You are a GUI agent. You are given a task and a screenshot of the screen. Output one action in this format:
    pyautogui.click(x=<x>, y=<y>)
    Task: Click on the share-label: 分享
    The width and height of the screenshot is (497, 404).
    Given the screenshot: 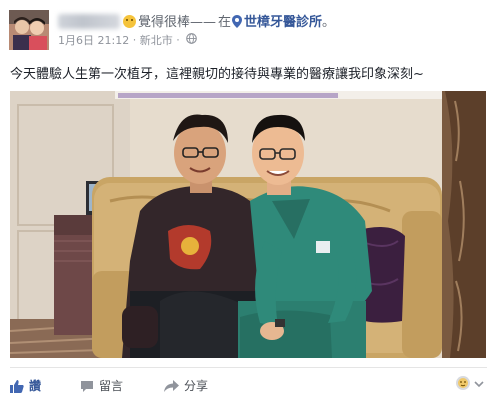 What is the action you would take?
    pyautogui.click(x=196, y=386)
    